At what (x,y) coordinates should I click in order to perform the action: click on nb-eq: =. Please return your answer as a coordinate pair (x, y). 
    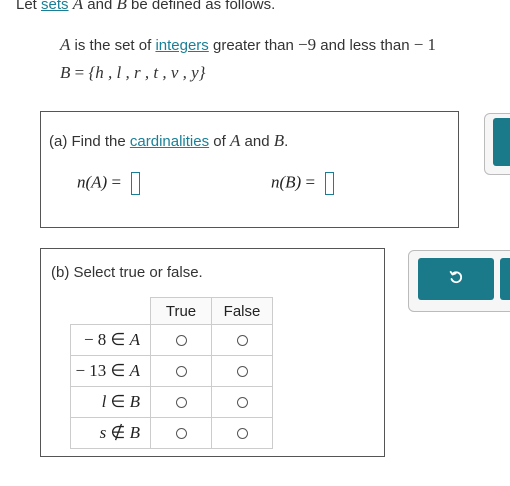
    Looking at the image, I should click on (310, 182).